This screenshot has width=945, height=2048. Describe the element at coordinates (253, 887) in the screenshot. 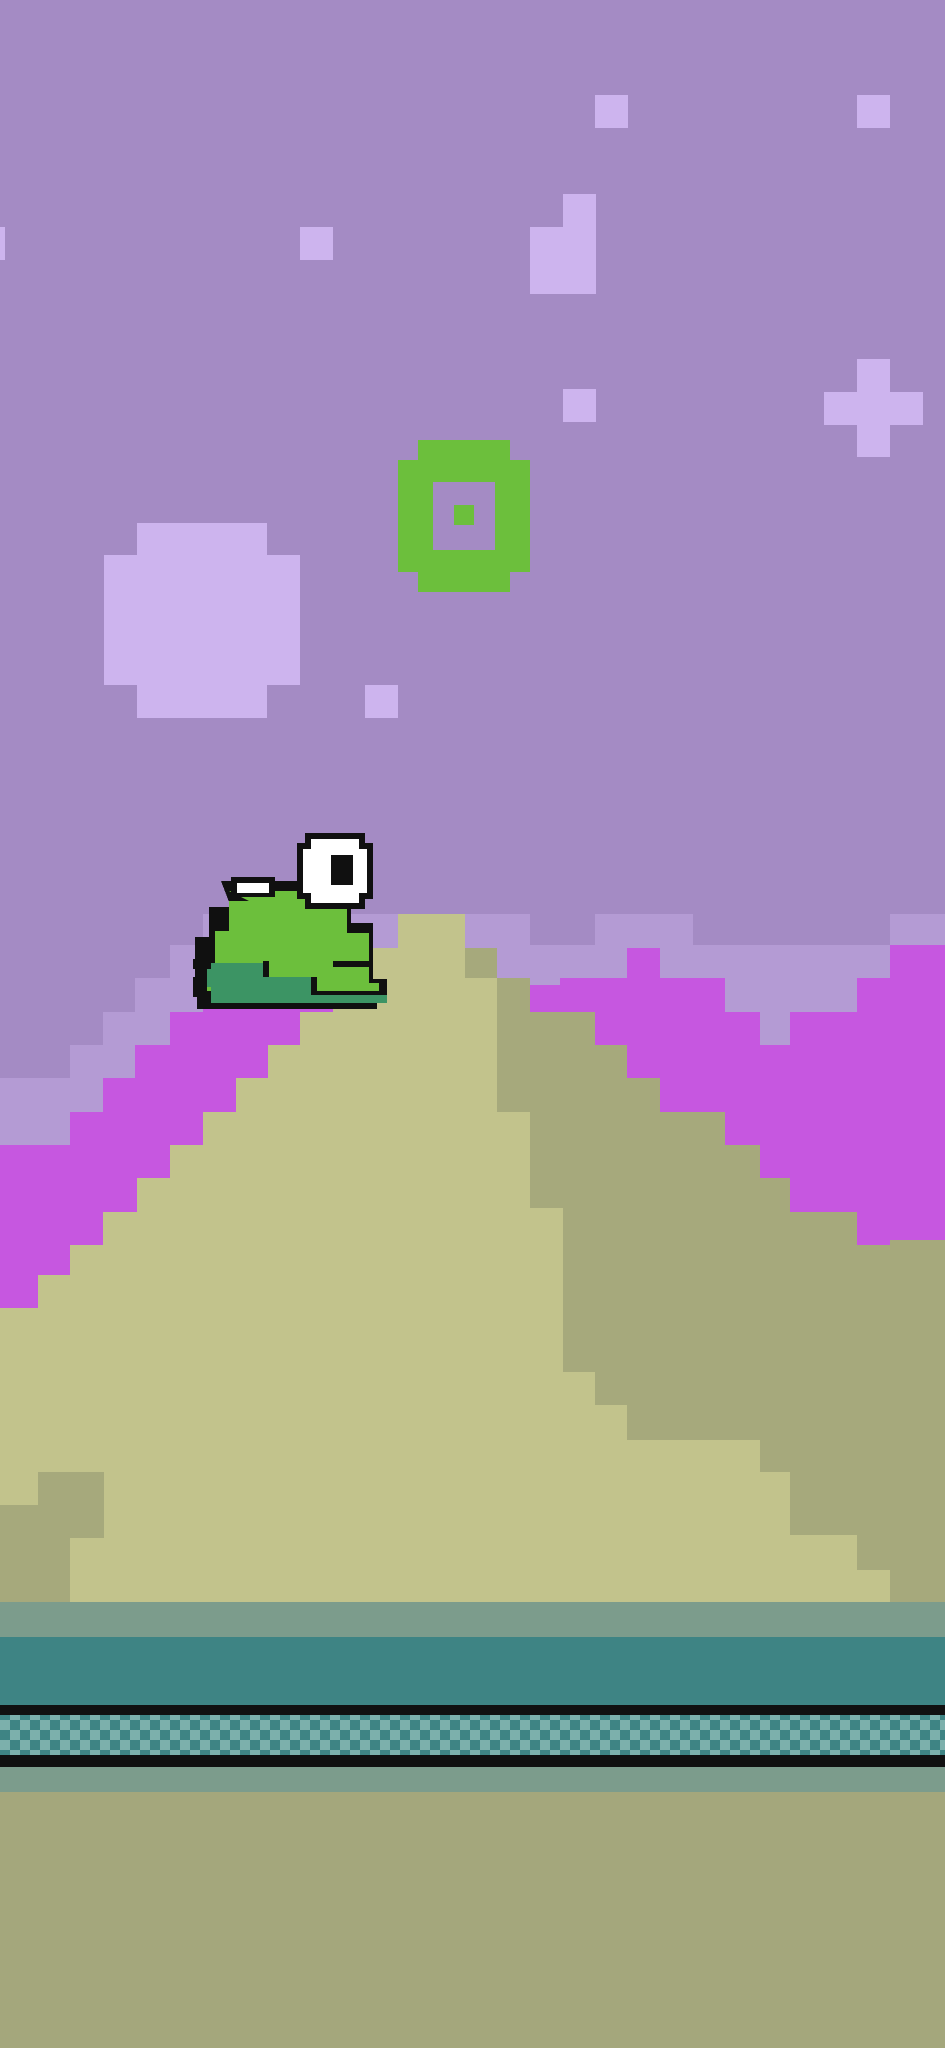

I see `frog-back-eye-icon` at that location.